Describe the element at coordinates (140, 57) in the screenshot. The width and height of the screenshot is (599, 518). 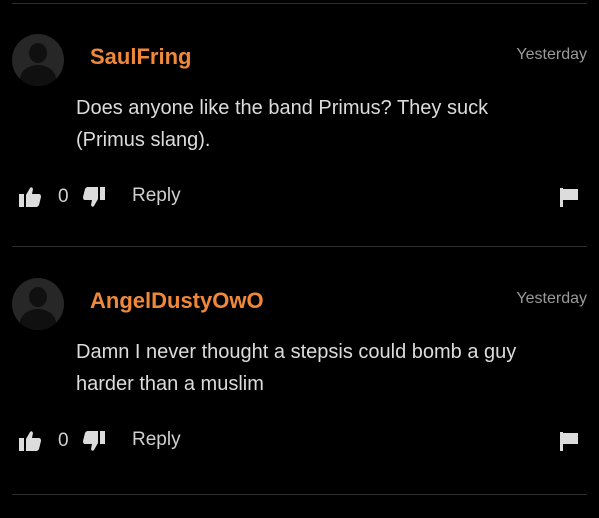
I see `comment-username: SaulFring` at that location.